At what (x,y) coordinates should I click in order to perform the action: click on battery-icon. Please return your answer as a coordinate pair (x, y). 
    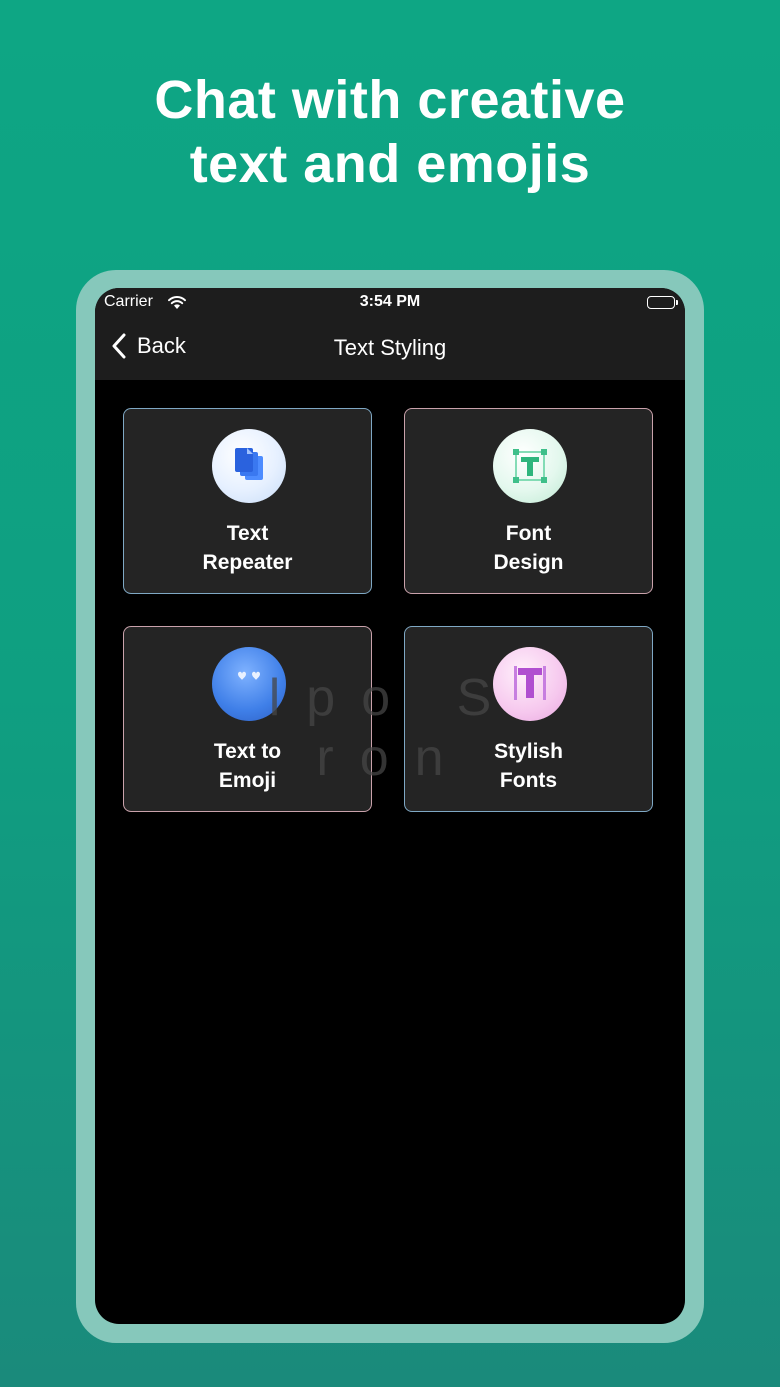
    Looking at the image, I should click on (662, 302).